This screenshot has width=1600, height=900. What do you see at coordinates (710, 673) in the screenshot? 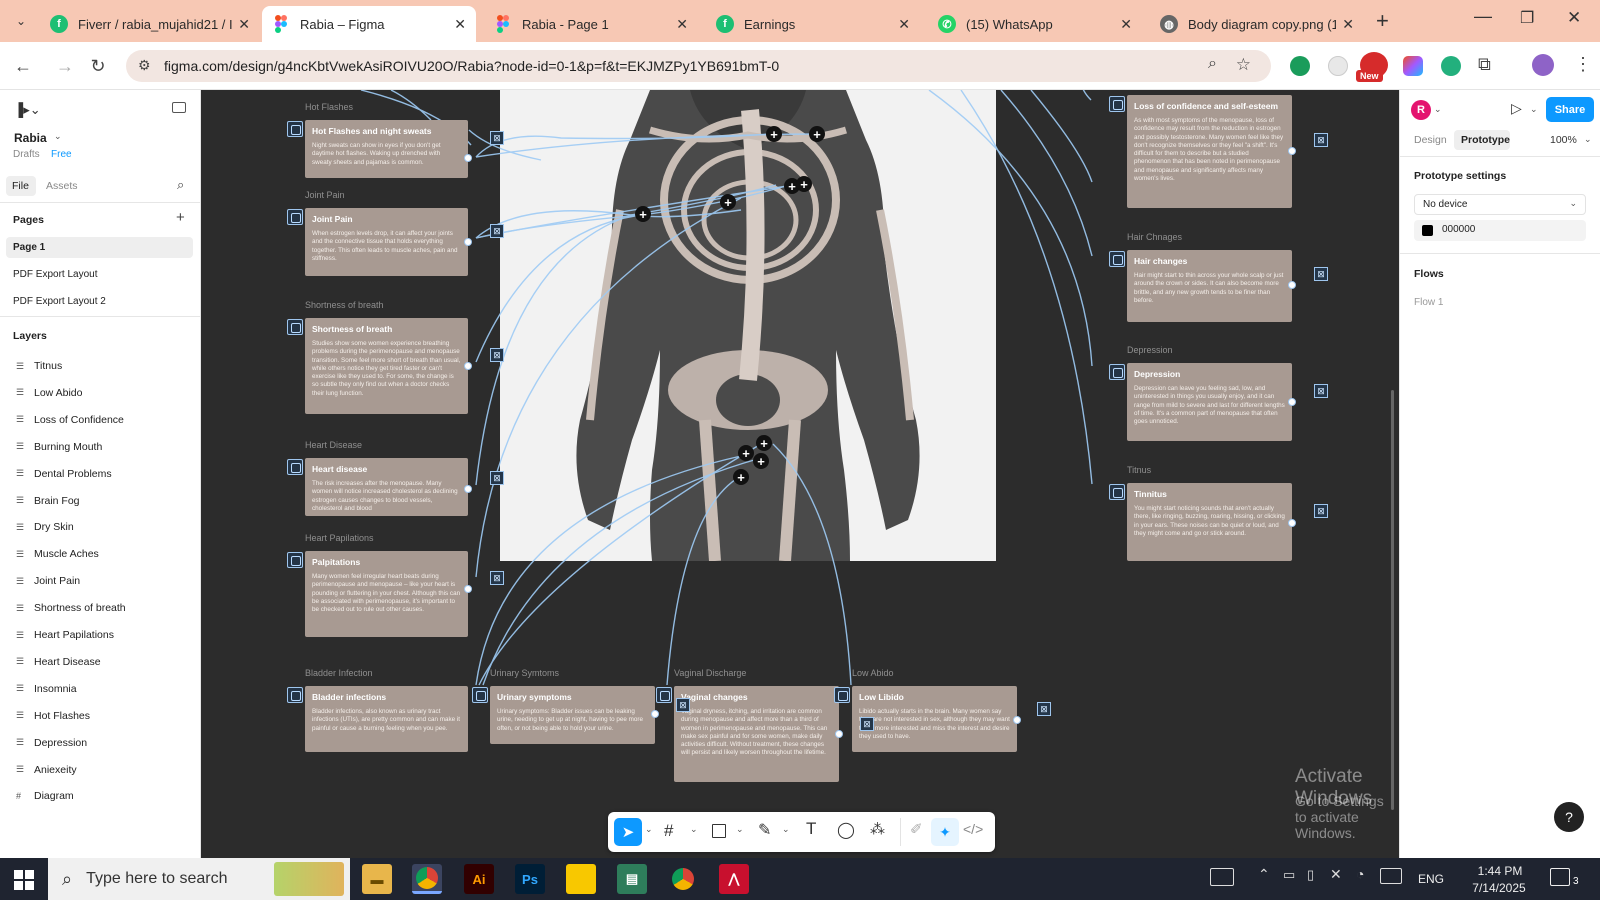
I see `frame-label: Vaginal Discharge` at bounding box center [710, 673].